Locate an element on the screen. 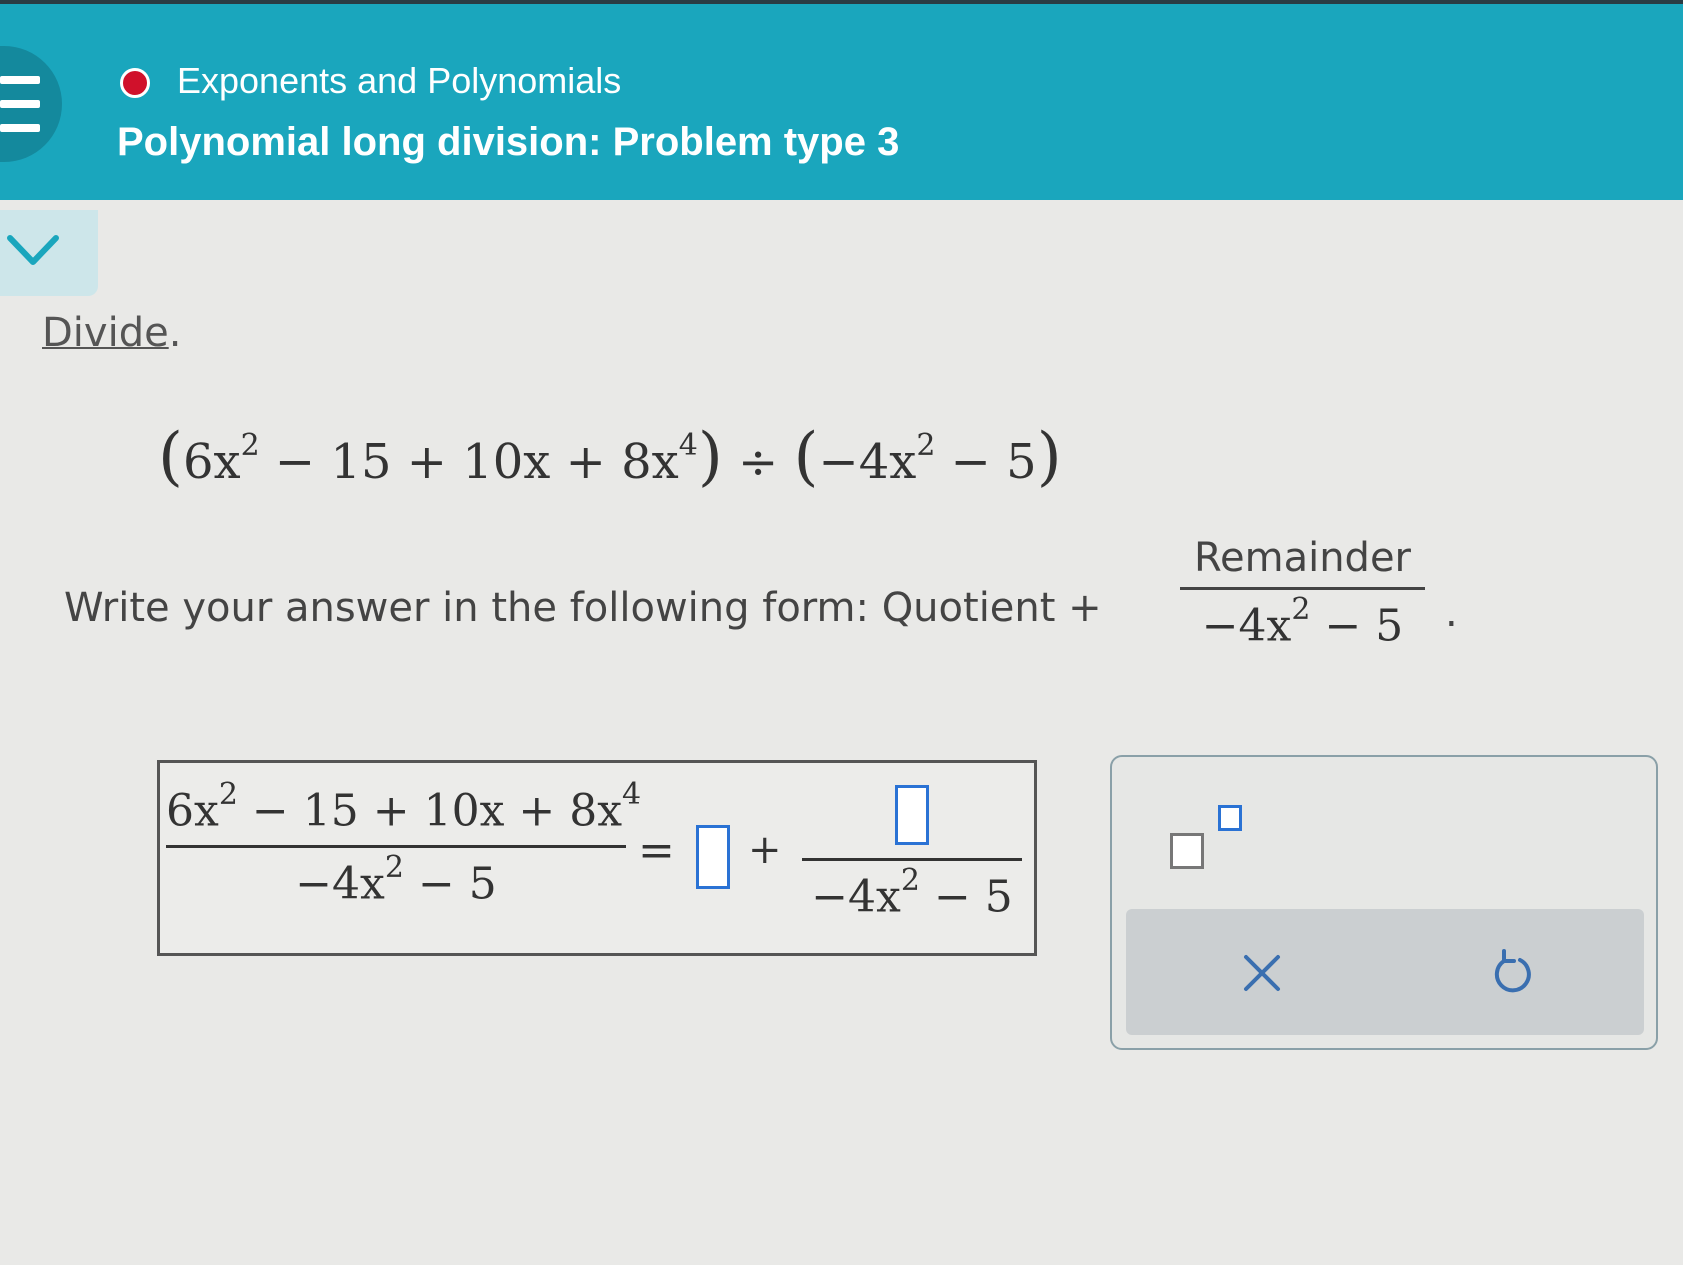 The image size is (1683, 1265). rhs-fraction: −4x2 − 5 is located at coordinates (912, 854).